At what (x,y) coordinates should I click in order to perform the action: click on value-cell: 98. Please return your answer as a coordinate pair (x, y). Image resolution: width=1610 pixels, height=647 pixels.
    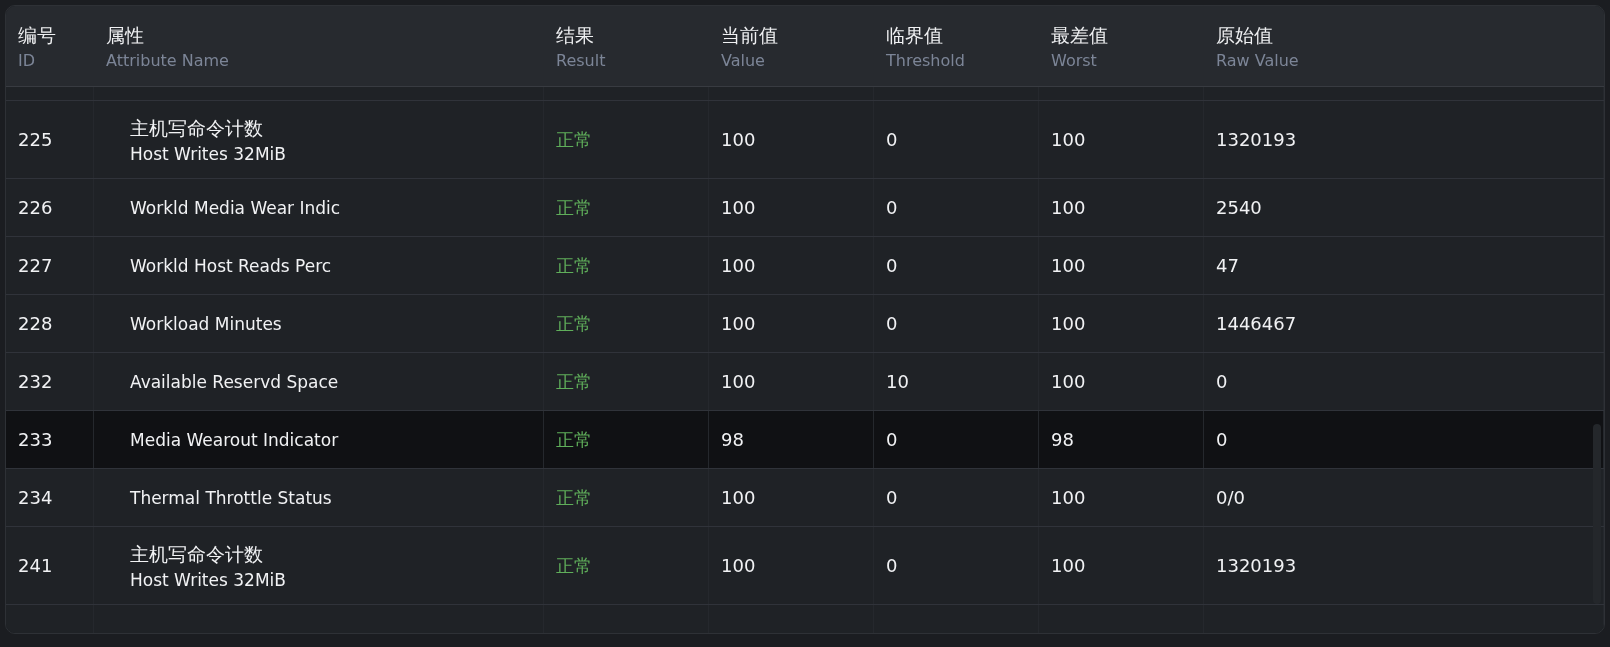
    Looking at the image, I should click on (732, 439).